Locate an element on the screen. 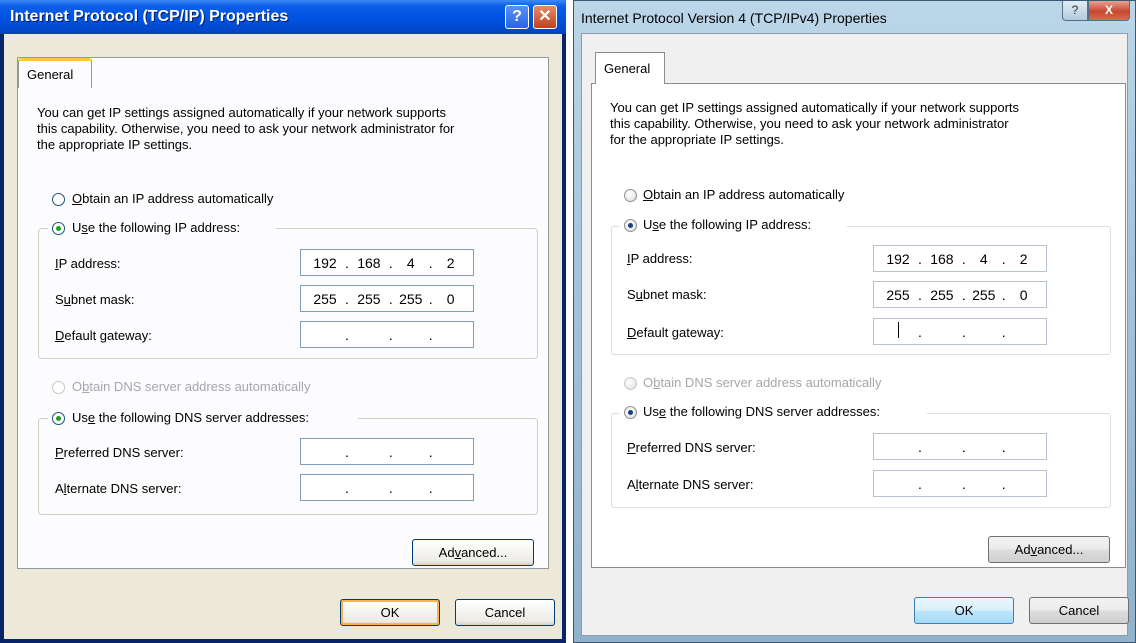 Image resolution: width=1136 pixels, height=643 pixels. vista-radio-obtain-dns-auto-label: Obtain DNS server address automatically is located at coordinates (762, 382).